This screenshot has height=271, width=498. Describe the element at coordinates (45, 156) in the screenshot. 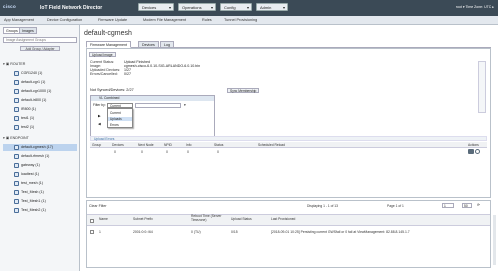

I see `sidebar-item-endpoint: default-rfmesh (1)` at that location.